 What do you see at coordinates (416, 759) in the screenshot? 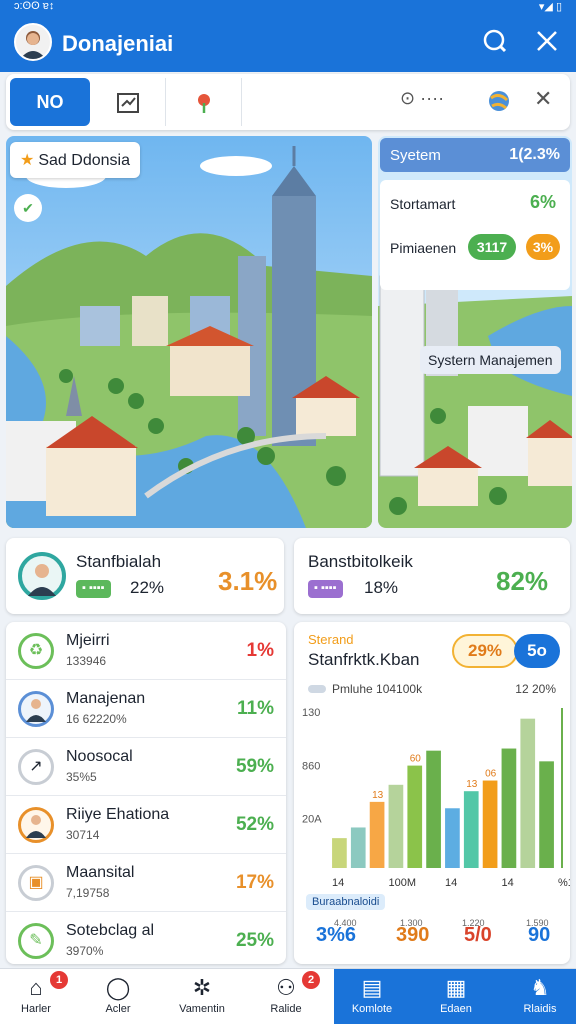
I see `data-label: 60` at bounding box center [416, 759].